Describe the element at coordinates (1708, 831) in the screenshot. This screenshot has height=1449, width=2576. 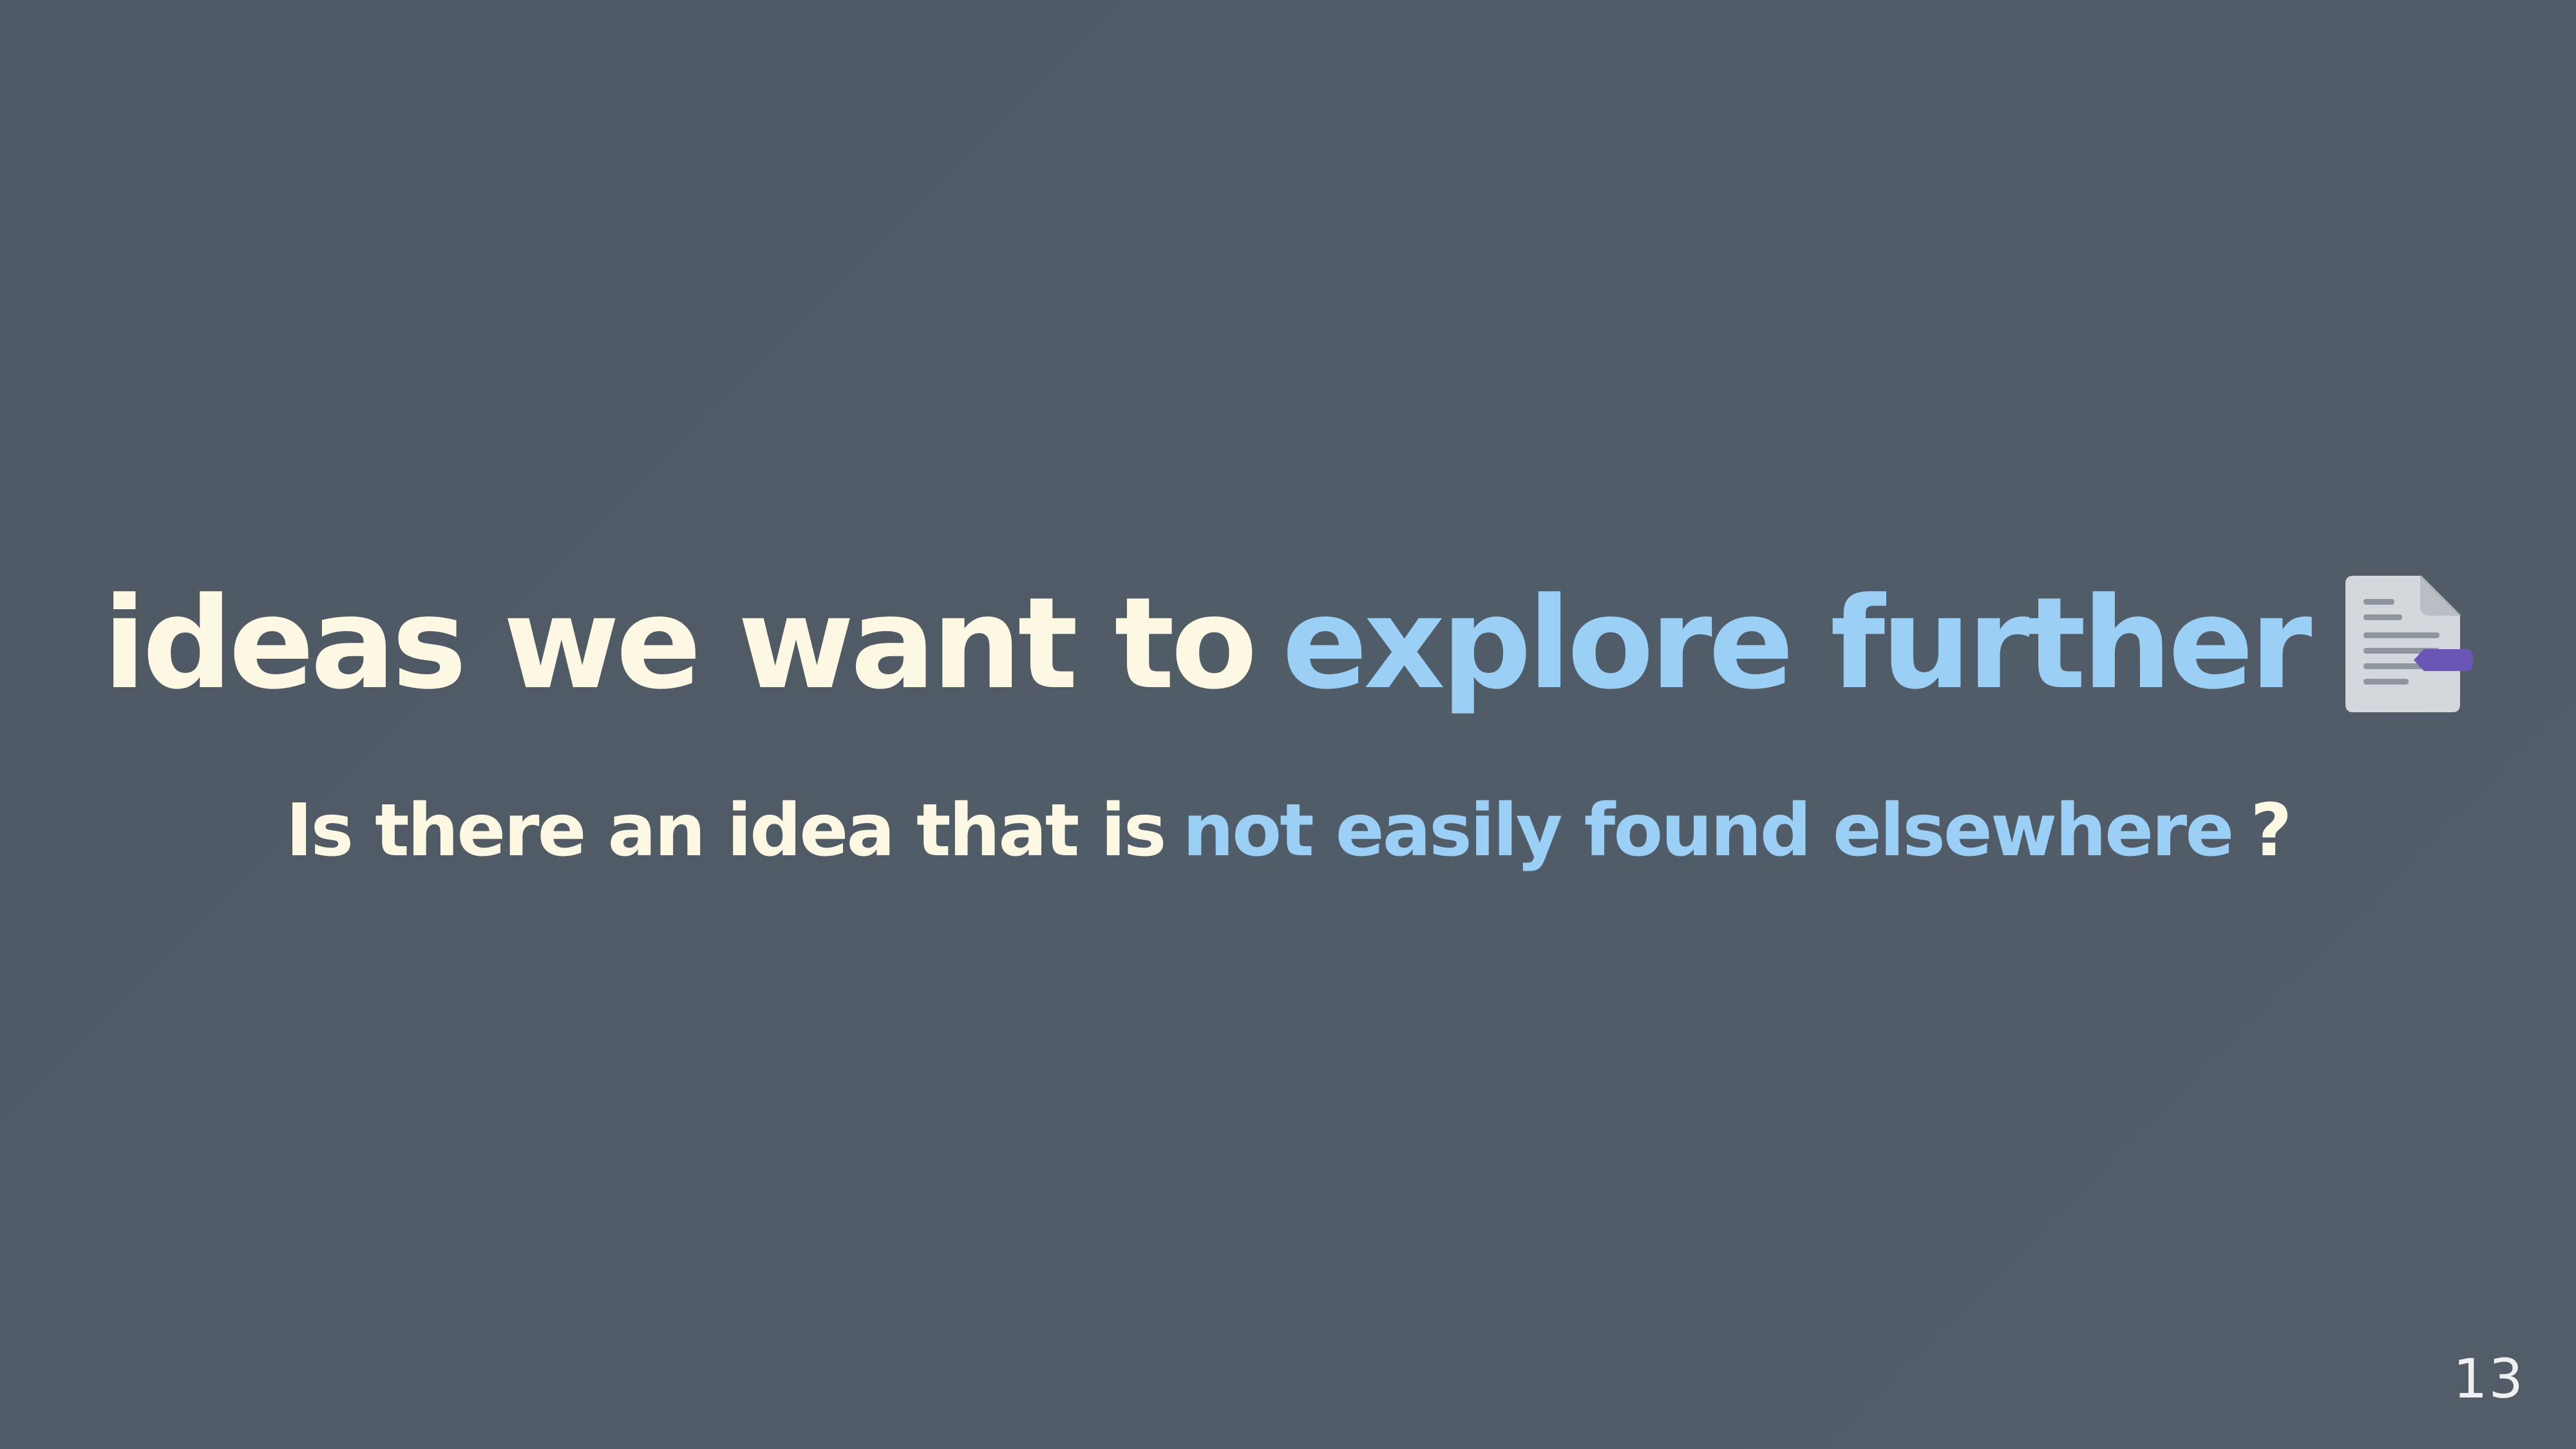
I see `subtitle-text-highlight: not easily found elsewhere` at that location.